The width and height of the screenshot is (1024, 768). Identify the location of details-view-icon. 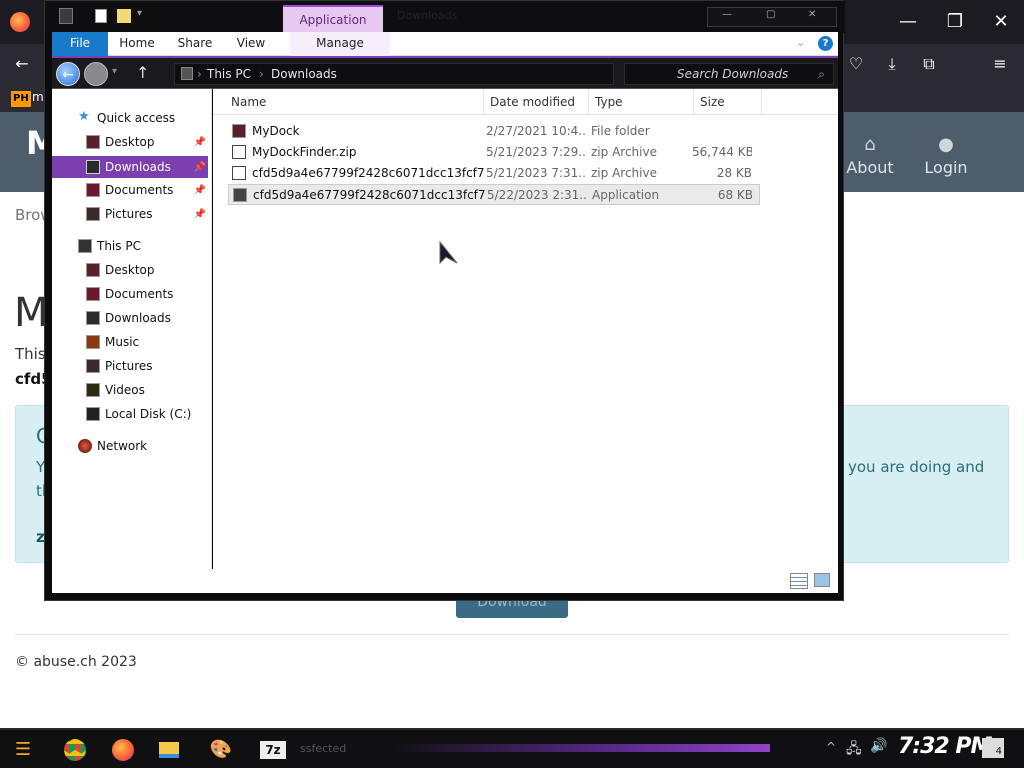
(799, 581).